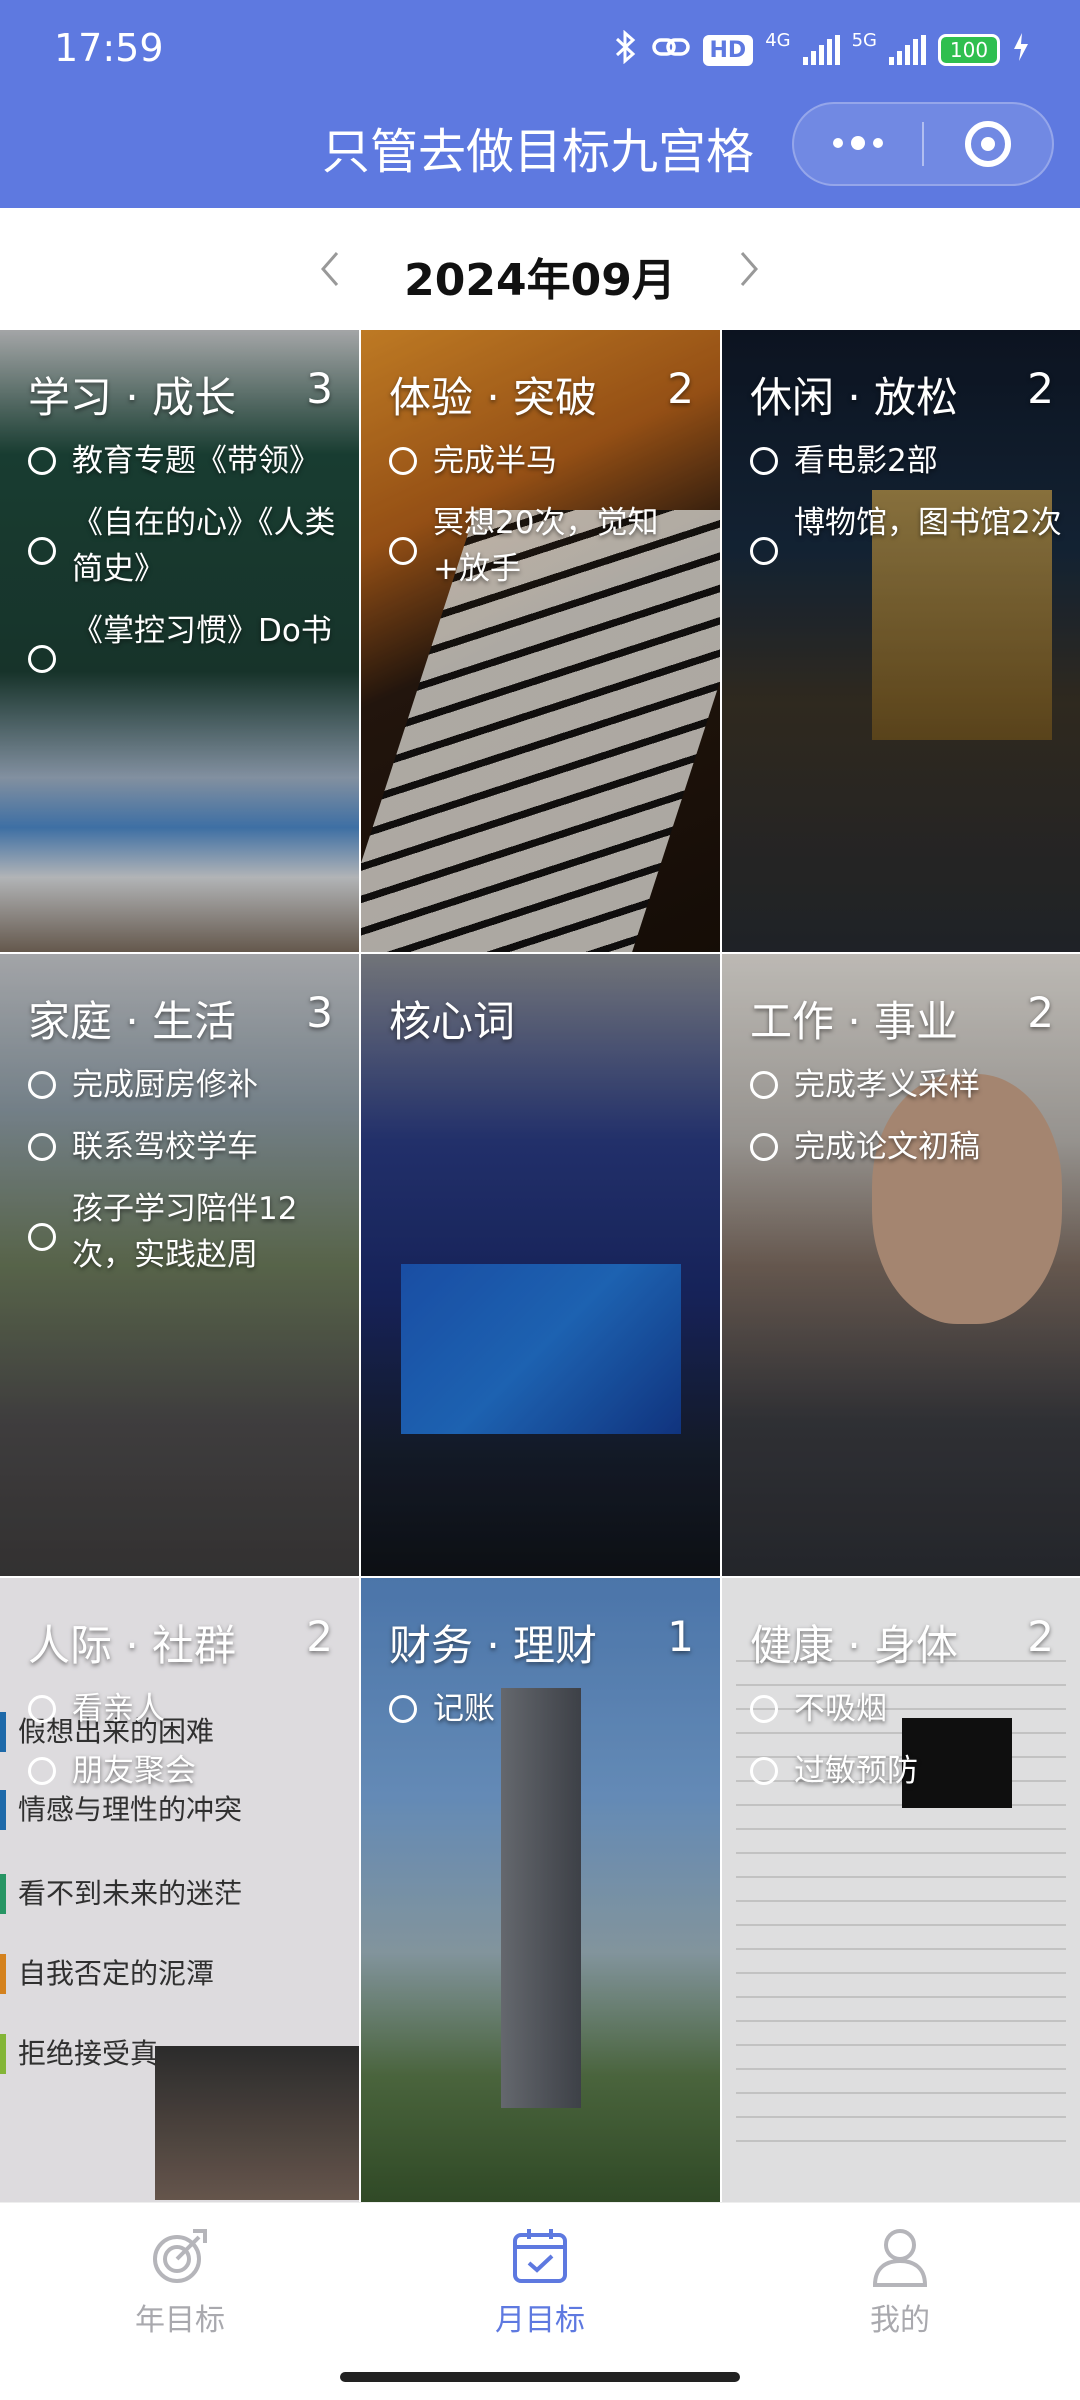  What do you see at coordinates (680, 1636) in the screenshot?
I see `cell-count: 1` at bounding box center [680, 1636].